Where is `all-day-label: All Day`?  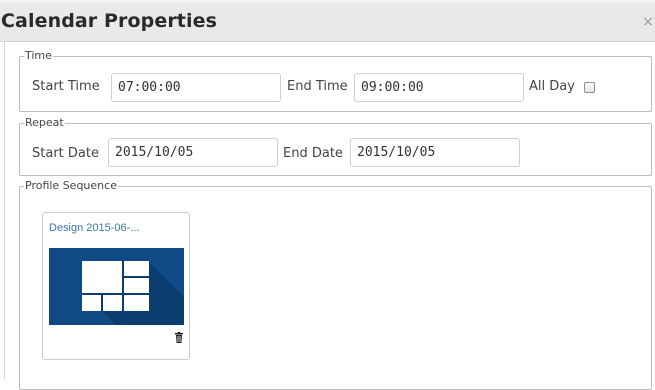
all-day-label: All Day is located at coordinates (552, 86).